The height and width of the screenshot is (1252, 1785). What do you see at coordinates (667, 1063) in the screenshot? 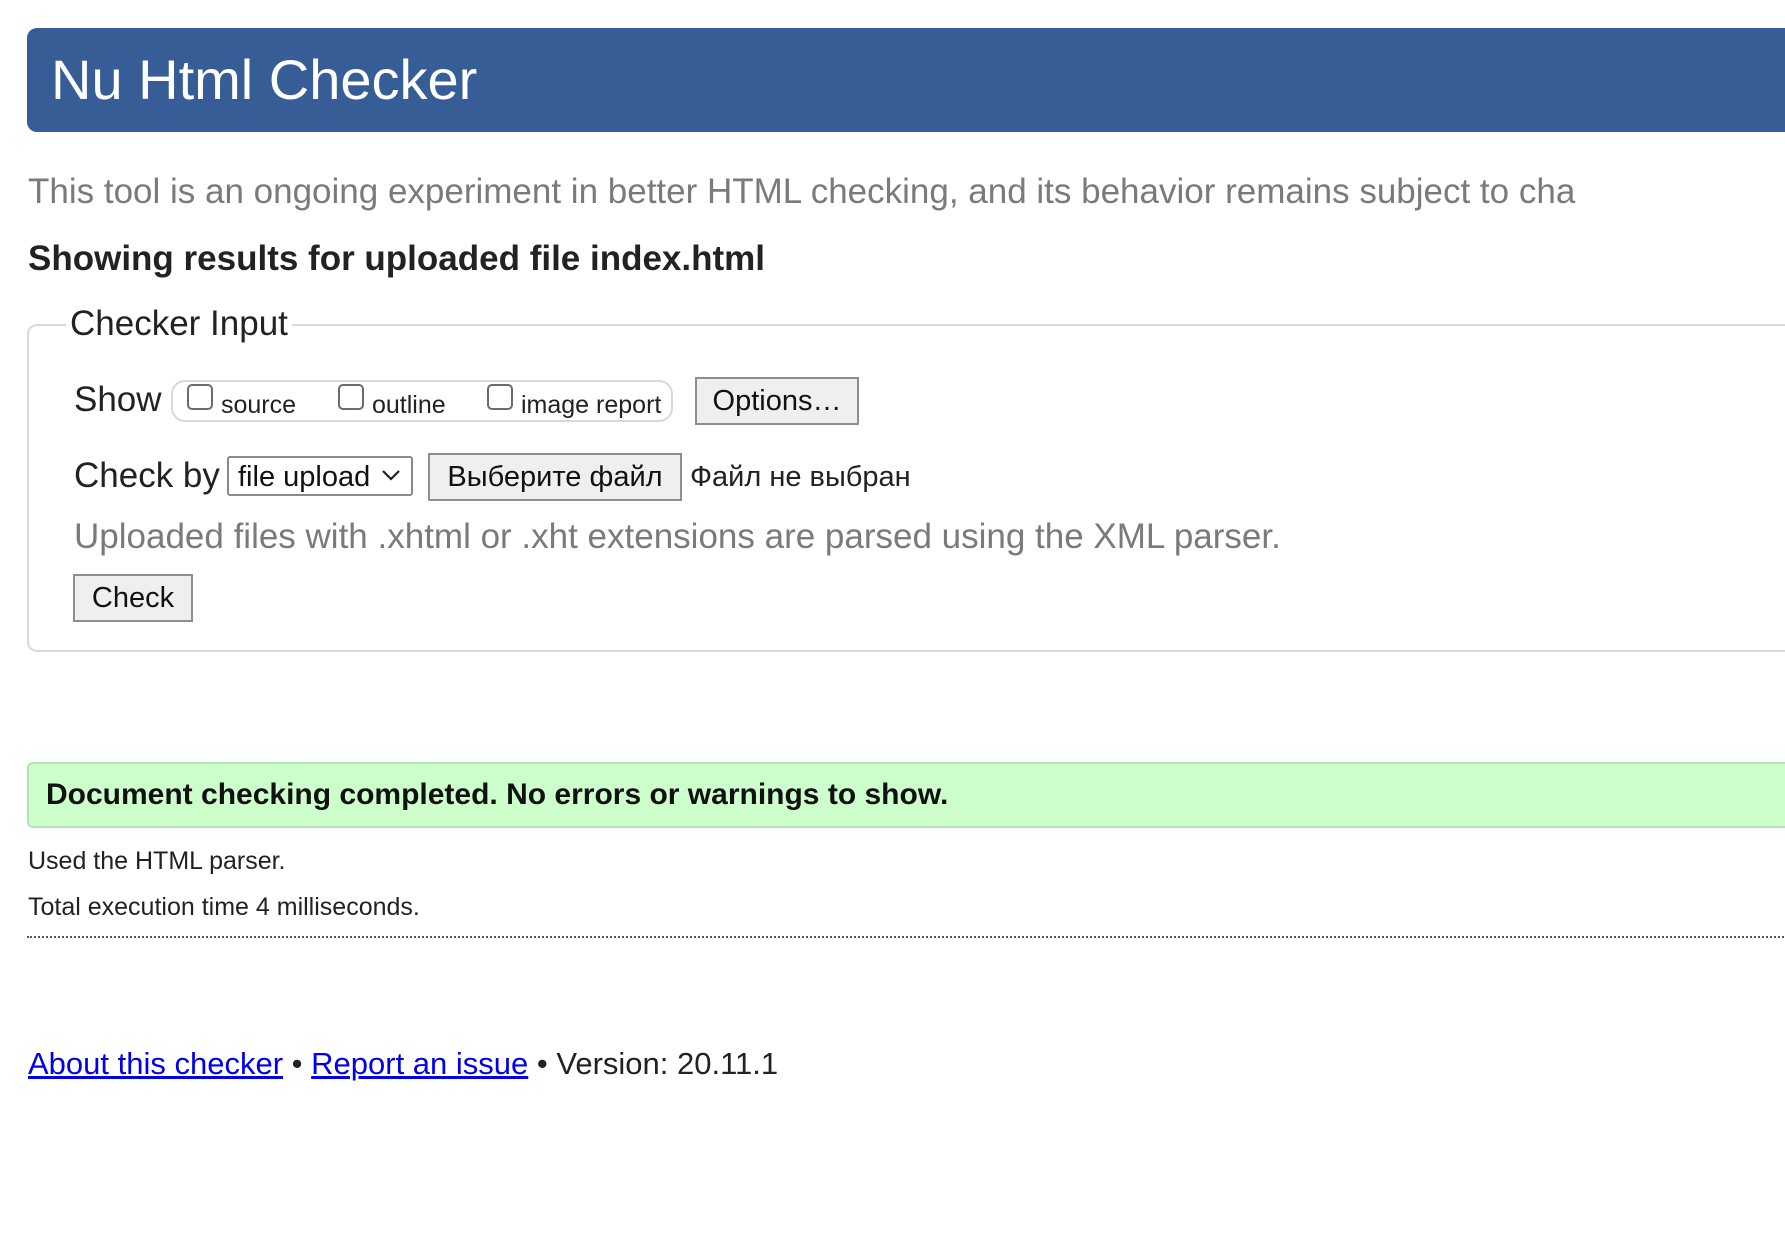
I see `version-text: Version: 20.11.1` at bounding box center [667, 1063].